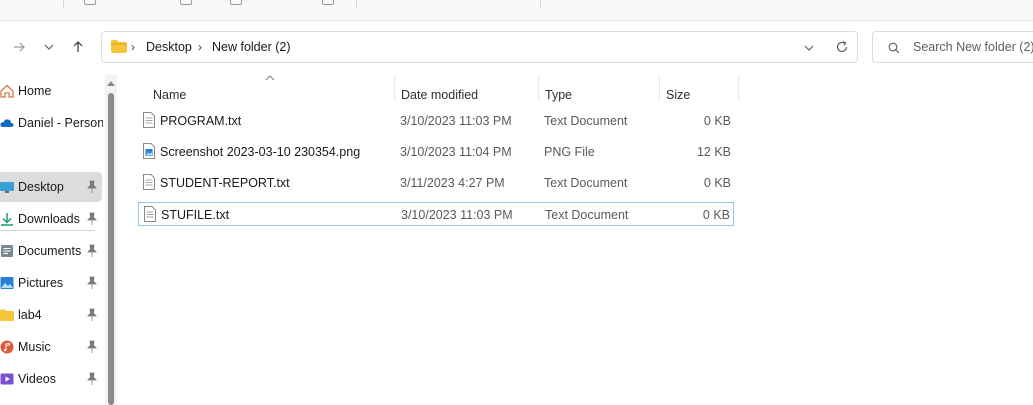 This screenshot has height=405, width=1033. What do you see at coordinates (170, 95) in the screenshot?
I see `column-header-label: Name` at bounding box center [170, 95].